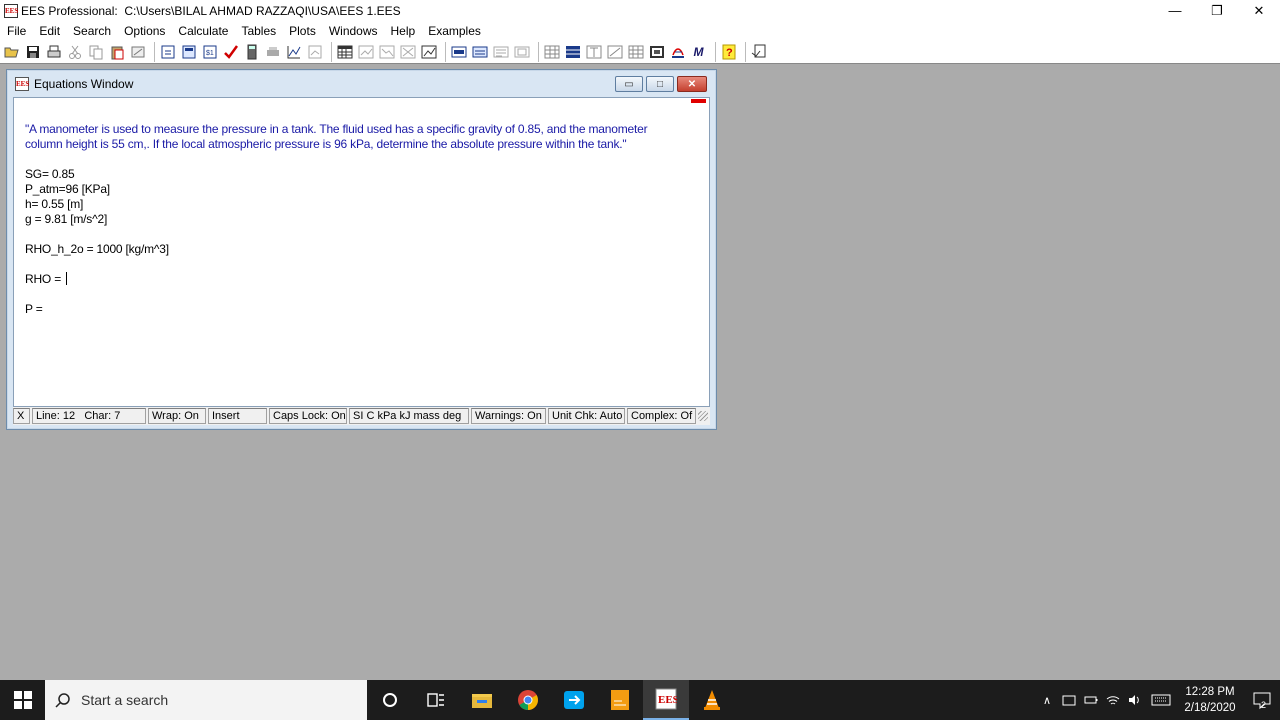 Image resolution: width=1280 pixels, height=720 pixels. What do you see at coordinates (177, 416) in the screenshot?
I see `status-wrap: Wrap: On` at bounding box center [177, 416].